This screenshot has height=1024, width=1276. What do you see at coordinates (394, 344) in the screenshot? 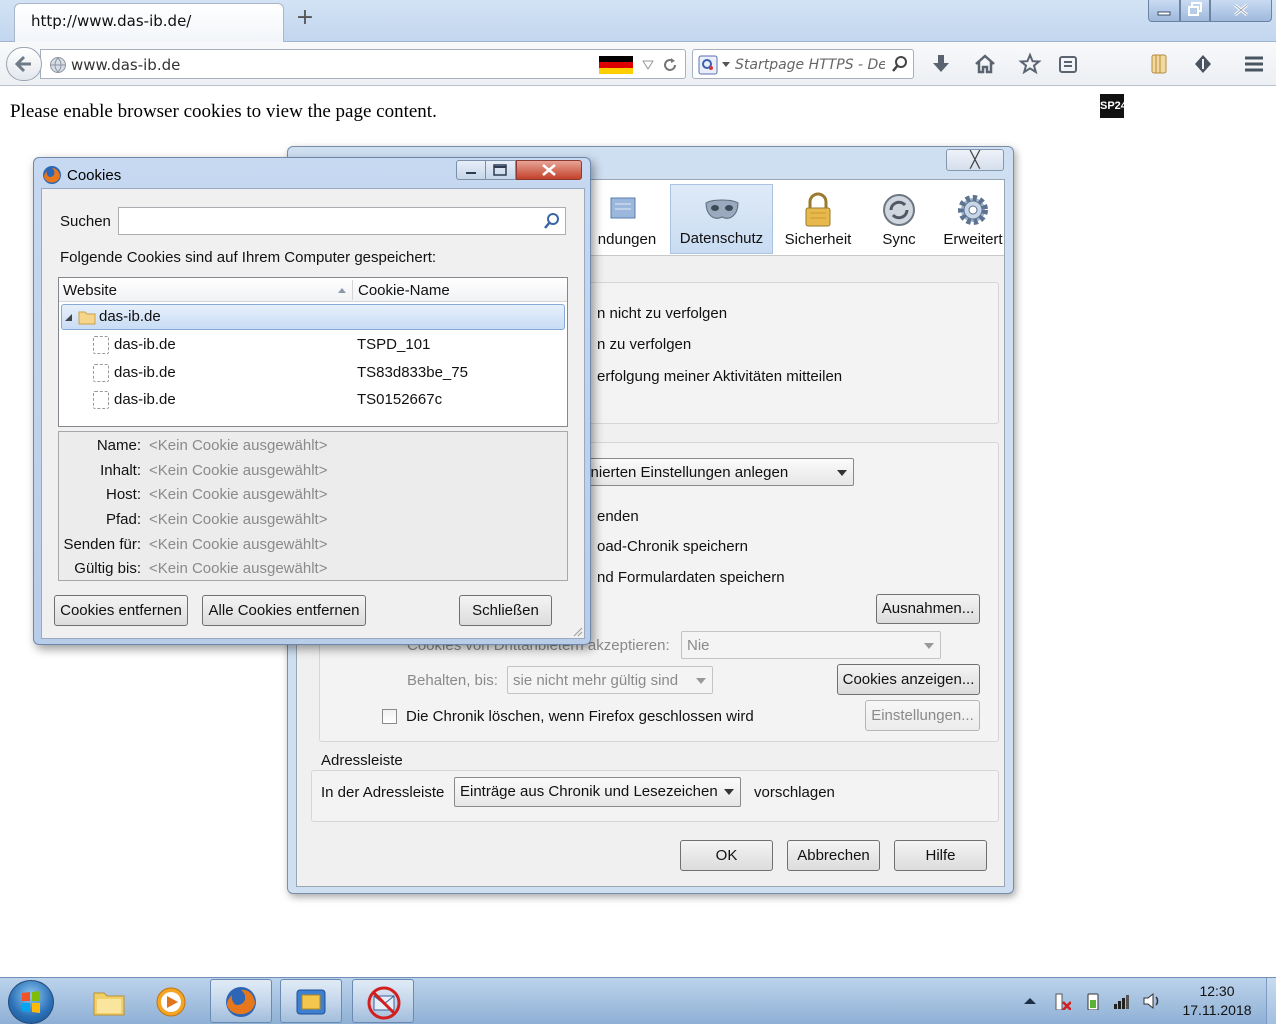
I see `cookie-name: TSPD_101` at bounding box center [394, 344].